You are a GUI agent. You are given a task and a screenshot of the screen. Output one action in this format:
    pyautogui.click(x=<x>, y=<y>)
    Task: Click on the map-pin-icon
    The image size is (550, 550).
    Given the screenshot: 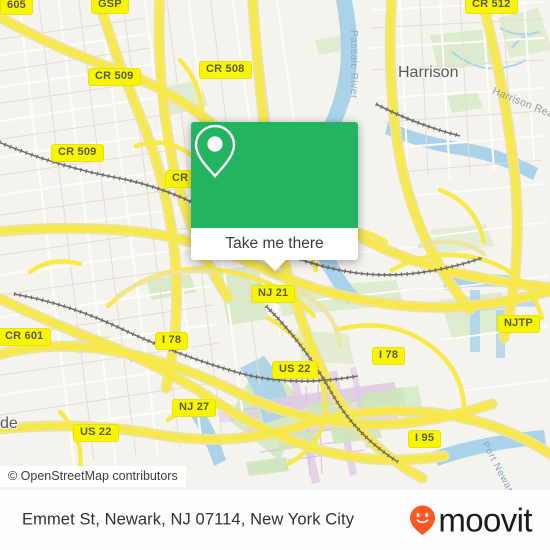 What is the action you would take?
    pyautogui.click(x=215, y=151)
    